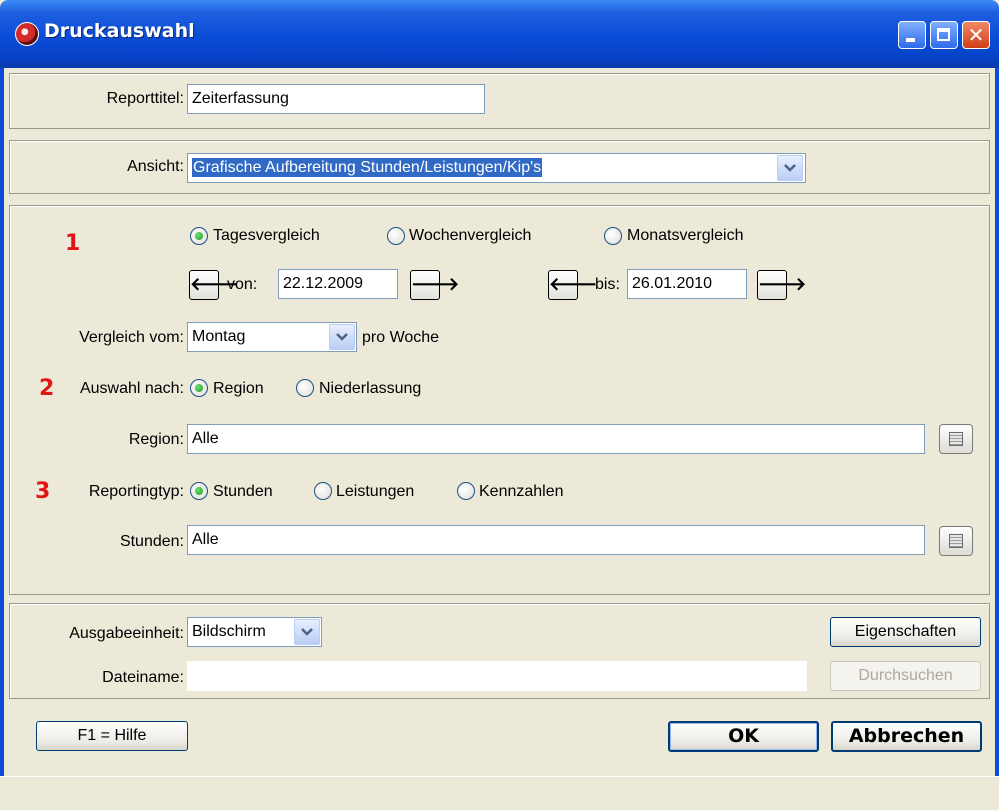  What do you see at coordinates (912, 35) in the screenshot?
I see `minimize-button` at bounding box center [912, 35].